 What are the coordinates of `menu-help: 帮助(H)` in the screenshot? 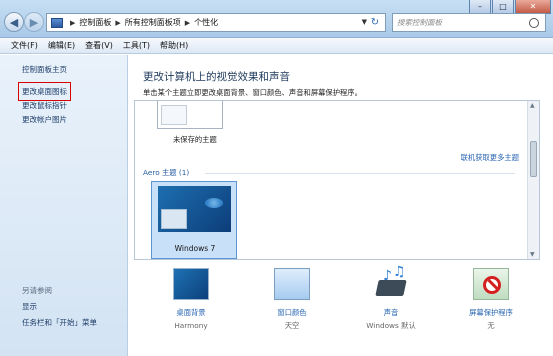 It's located at (174, 45).